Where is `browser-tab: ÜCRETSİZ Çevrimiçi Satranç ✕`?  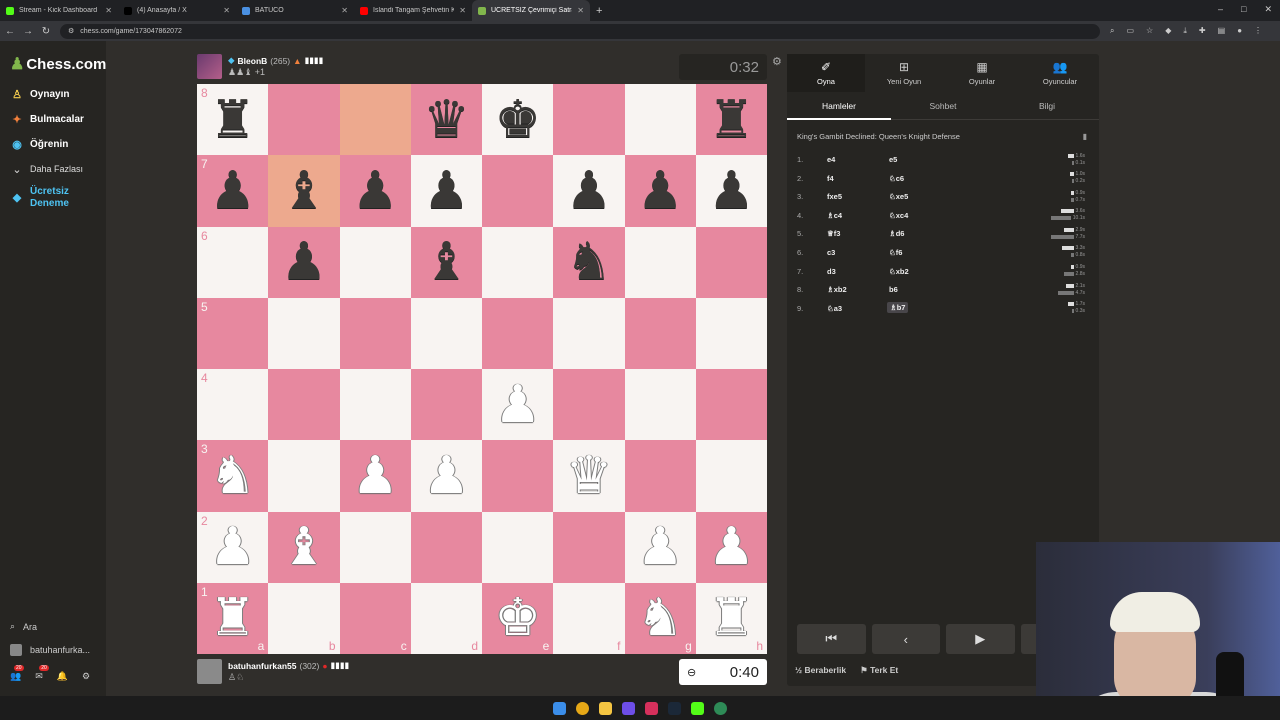 browser-tab: ÜCRETSİZ Çevrimiçi Satranç ✕ is located at coordinates (531, 10).